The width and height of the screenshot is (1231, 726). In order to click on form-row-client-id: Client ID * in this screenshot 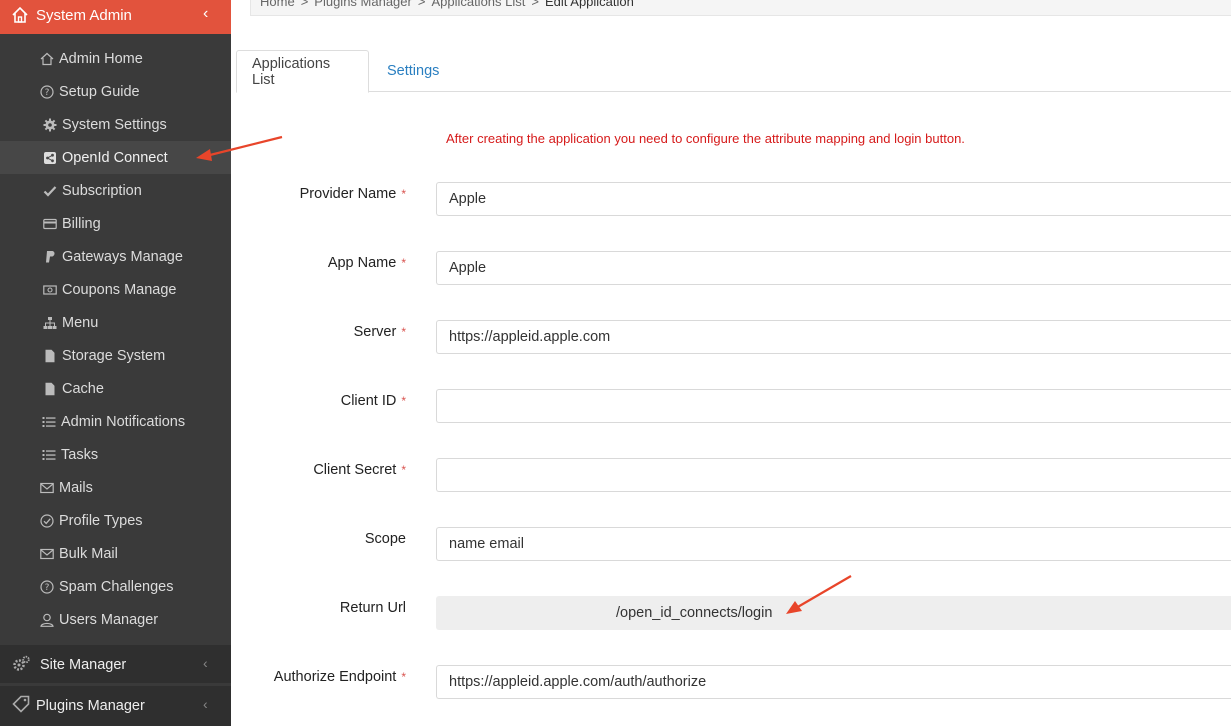, I will do `click(733, 406)`.